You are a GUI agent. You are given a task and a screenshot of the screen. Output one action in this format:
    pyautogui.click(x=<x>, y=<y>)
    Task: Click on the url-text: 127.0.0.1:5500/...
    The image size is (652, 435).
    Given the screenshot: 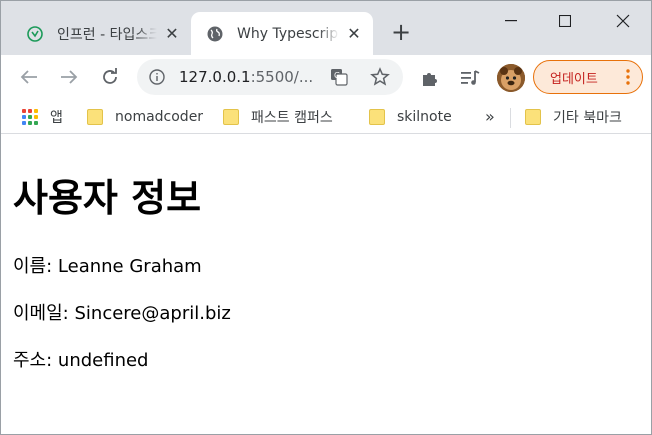 What is the action you would take?
    pyautogui.click(x=246, y=77)
    